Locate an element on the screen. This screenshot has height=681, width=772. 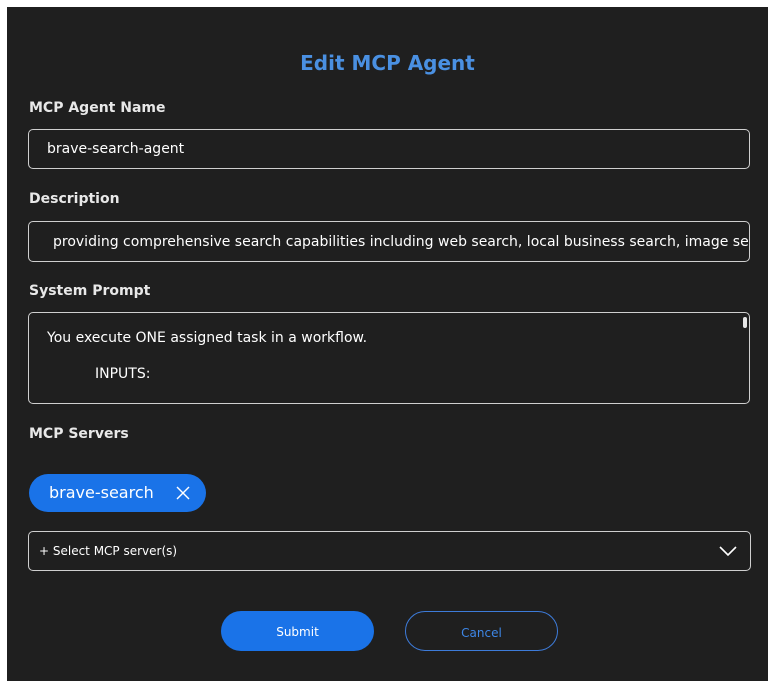
cancel-button: Cancel is located at coordinates (481, 631).